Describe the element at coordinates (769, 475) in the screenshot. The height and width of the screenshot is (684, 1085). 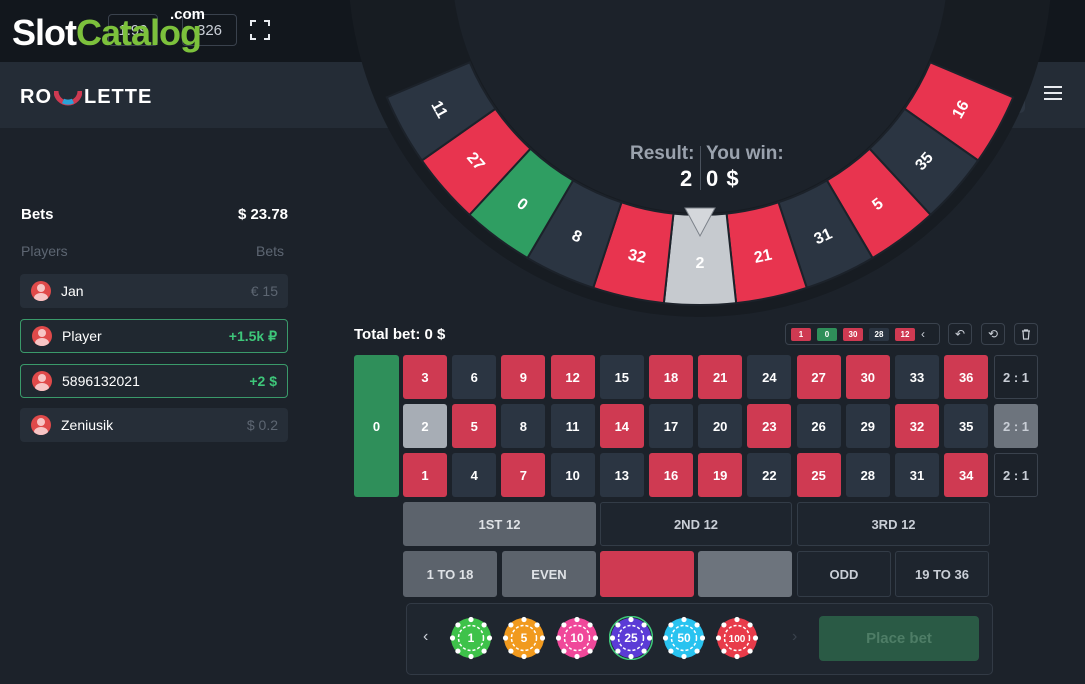
I see `number-cell: 22` at that location.